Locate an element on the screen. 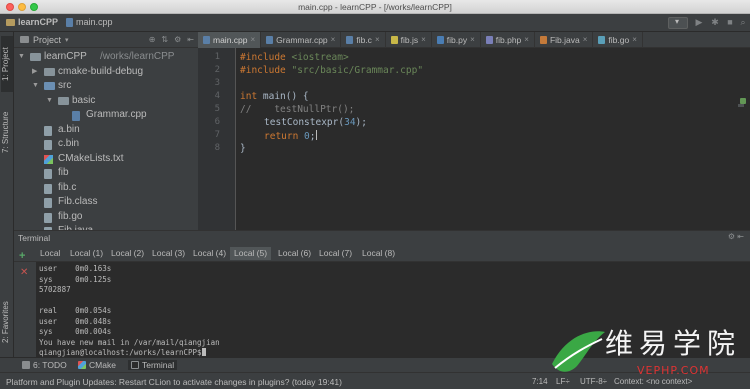 This screenshot has height=389, width=750. close-session-icon: ✕ is located at coordinates (24, 272).